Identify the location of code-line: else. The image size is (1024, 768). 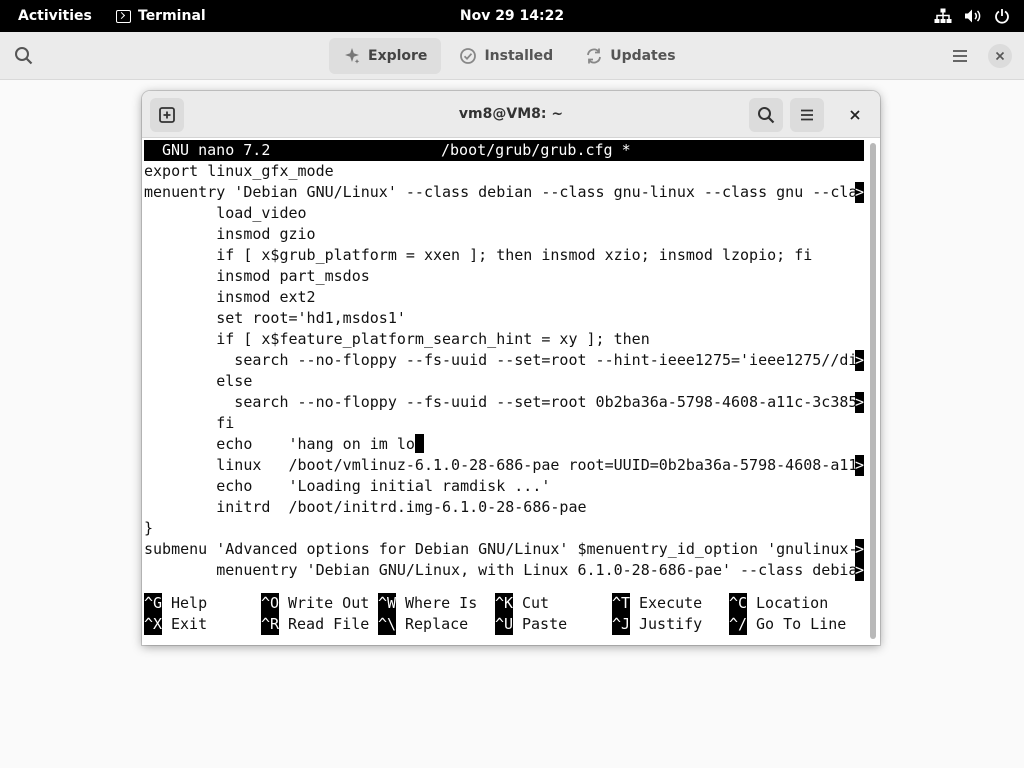
(504, 381).